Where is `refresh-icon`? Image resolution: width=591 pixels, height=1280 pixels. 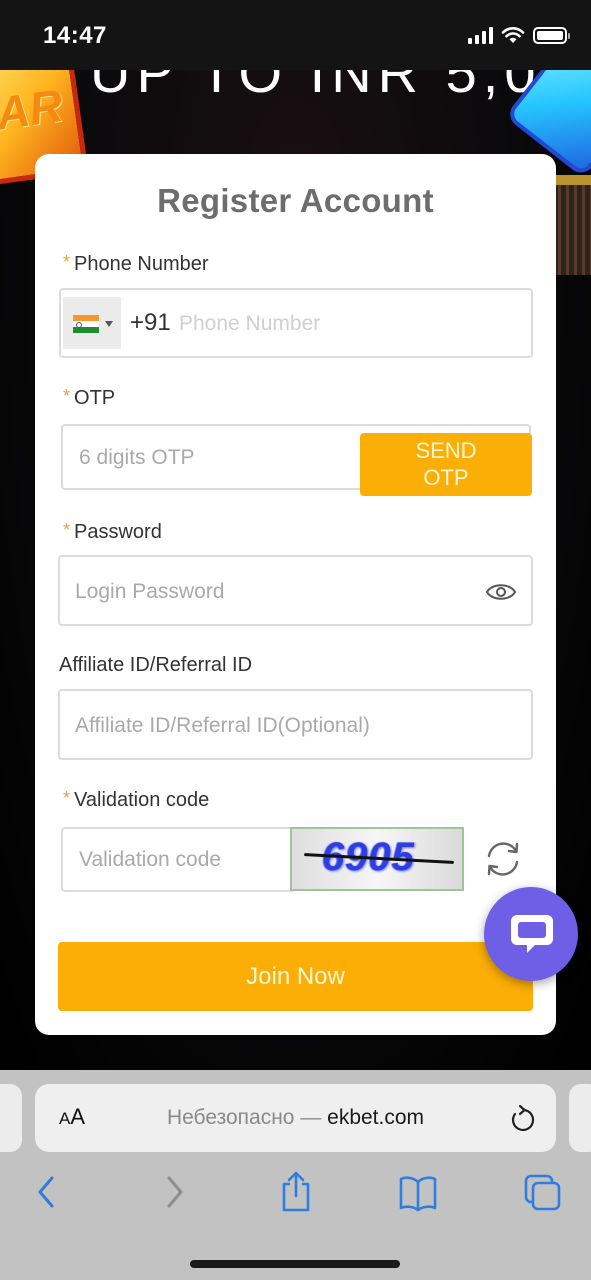
refresh-icon is located at coordinates (503, 859).